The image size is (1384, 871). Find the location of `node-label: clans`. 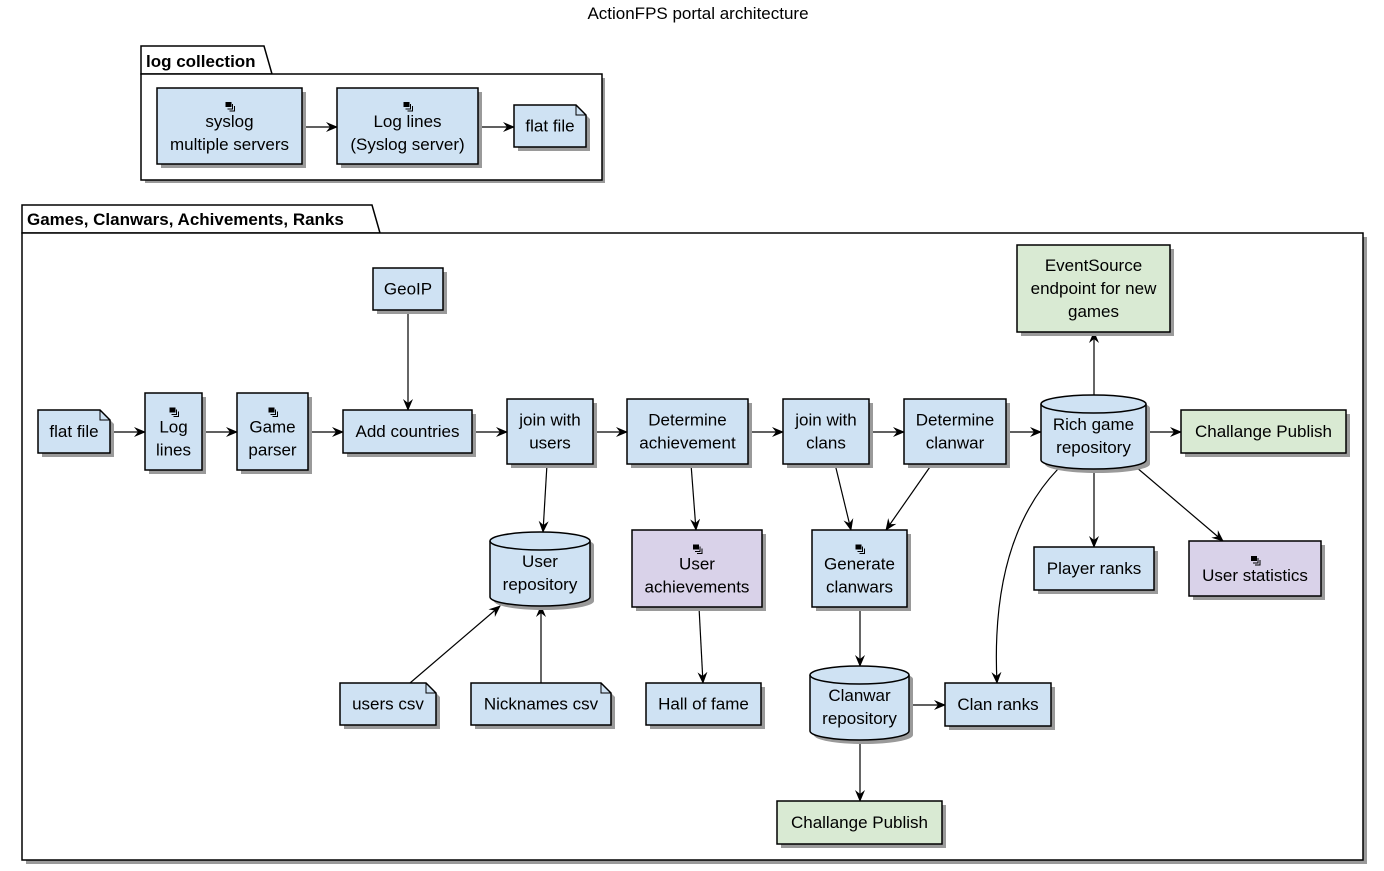

node-label: clans is located at coordinates (826, 443).